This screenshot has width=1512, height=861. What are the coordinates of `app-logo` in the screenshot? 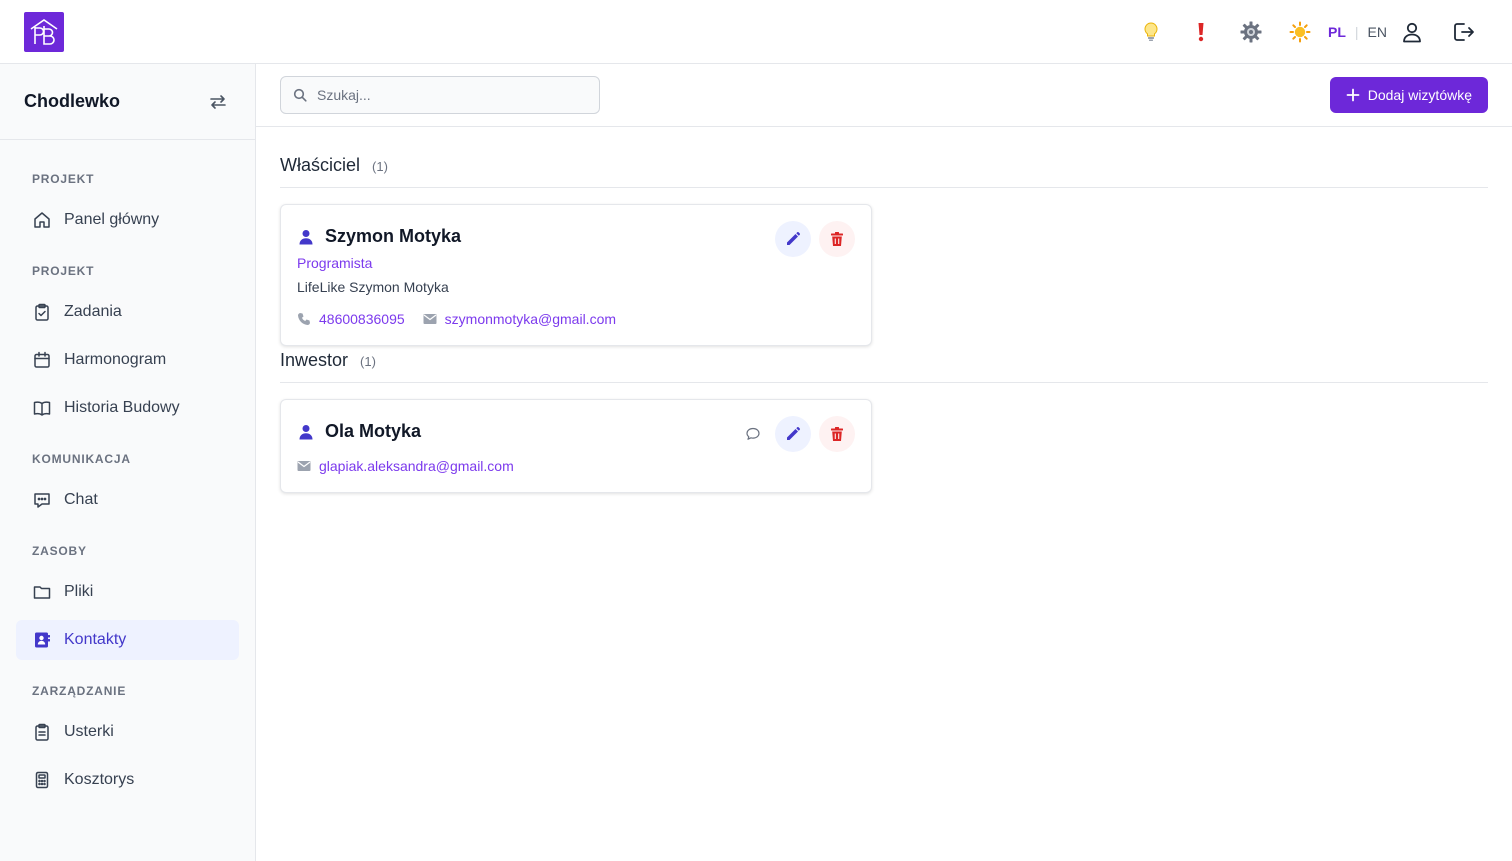 It's located at (44, 32).